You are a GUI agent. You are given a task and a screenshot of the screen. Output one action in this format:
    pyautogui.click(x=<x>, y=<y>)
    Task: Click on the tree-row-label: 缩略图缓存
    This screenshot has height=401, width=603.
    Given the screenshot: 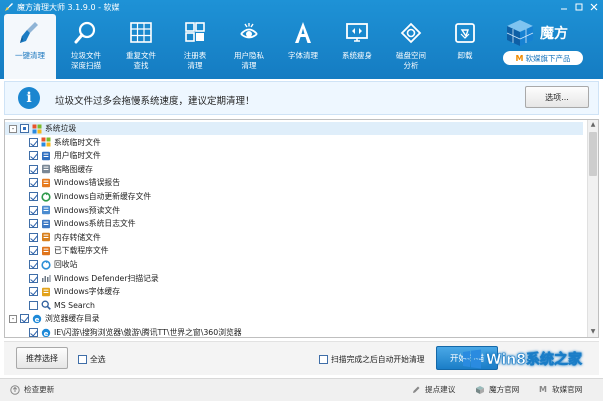 What is the action you would take?
    pyautogui.click(x=73, y=169)
    